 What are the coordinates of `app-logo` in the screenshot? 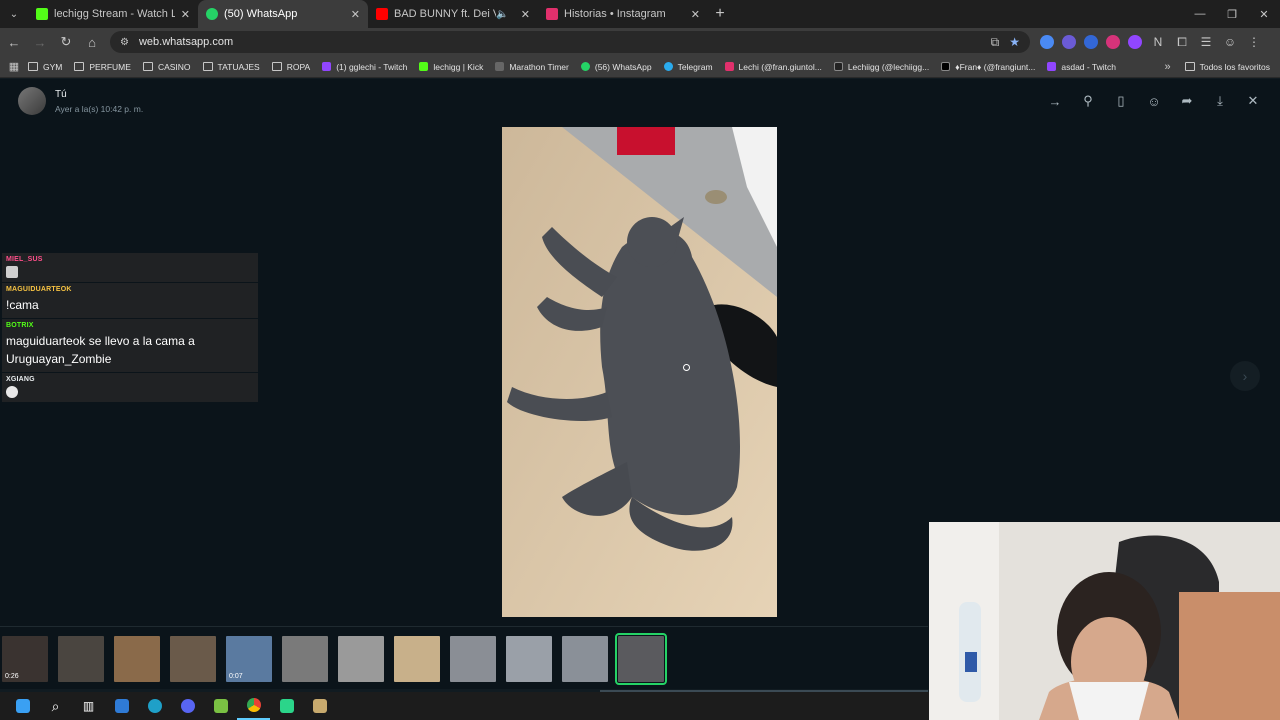 It's located at (220, 706).